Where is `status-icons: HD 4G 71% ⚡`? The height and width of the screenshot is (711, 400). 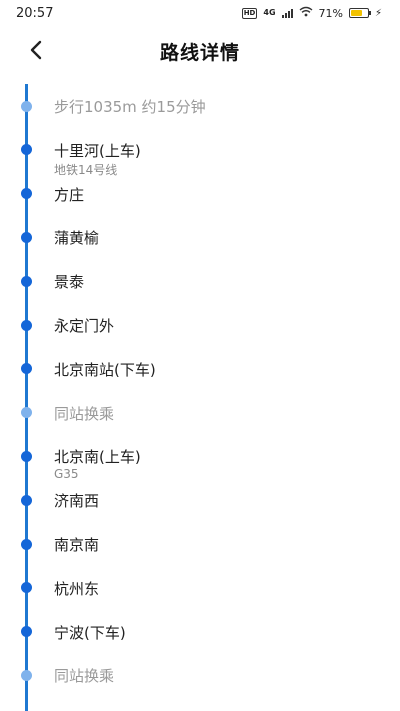
status-icons: HD 4G 71% ⚡ is located at coordinates (311, 13).